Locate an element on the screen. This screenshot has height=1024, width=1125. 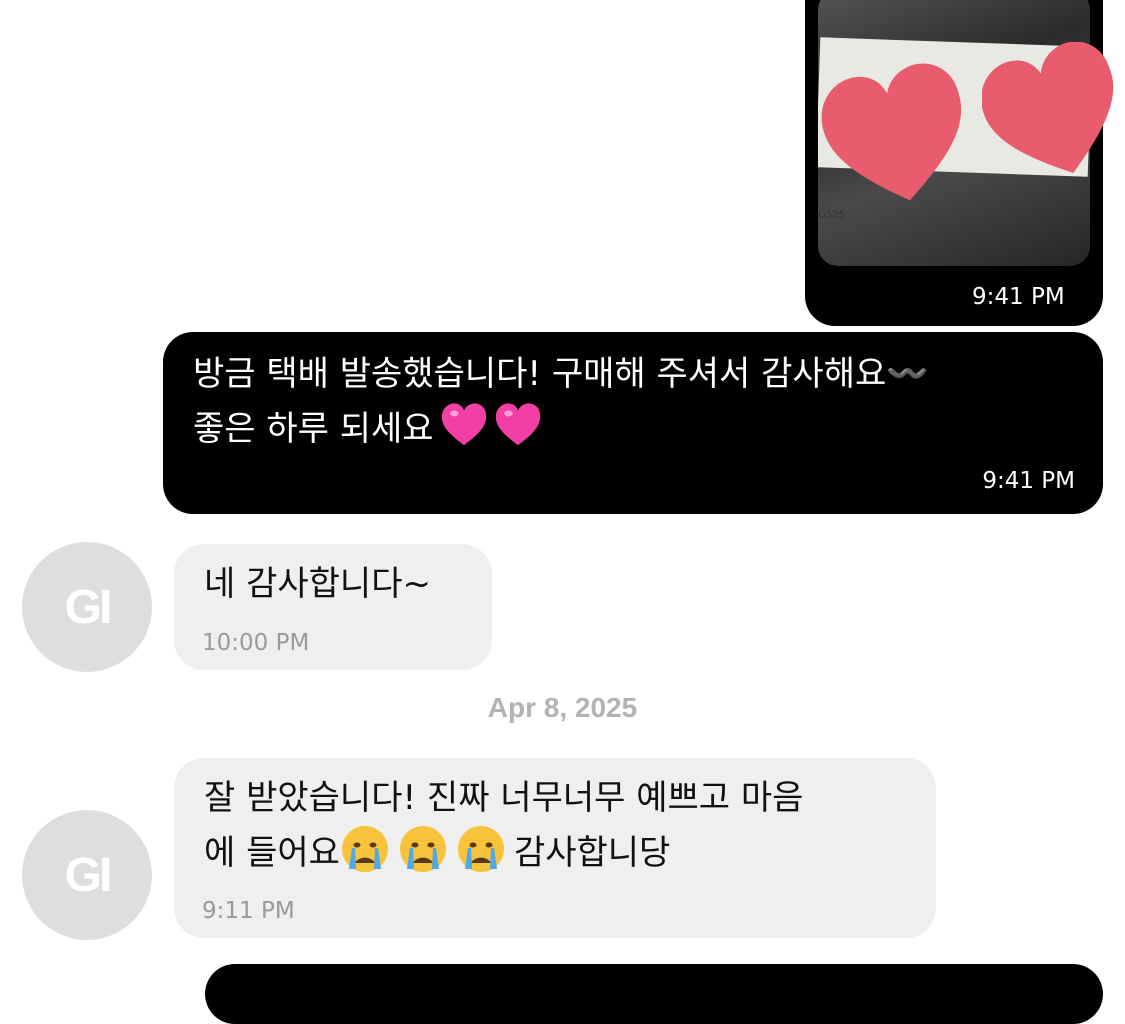
label-text-store: GS25 is located at coordinates (832, 215).